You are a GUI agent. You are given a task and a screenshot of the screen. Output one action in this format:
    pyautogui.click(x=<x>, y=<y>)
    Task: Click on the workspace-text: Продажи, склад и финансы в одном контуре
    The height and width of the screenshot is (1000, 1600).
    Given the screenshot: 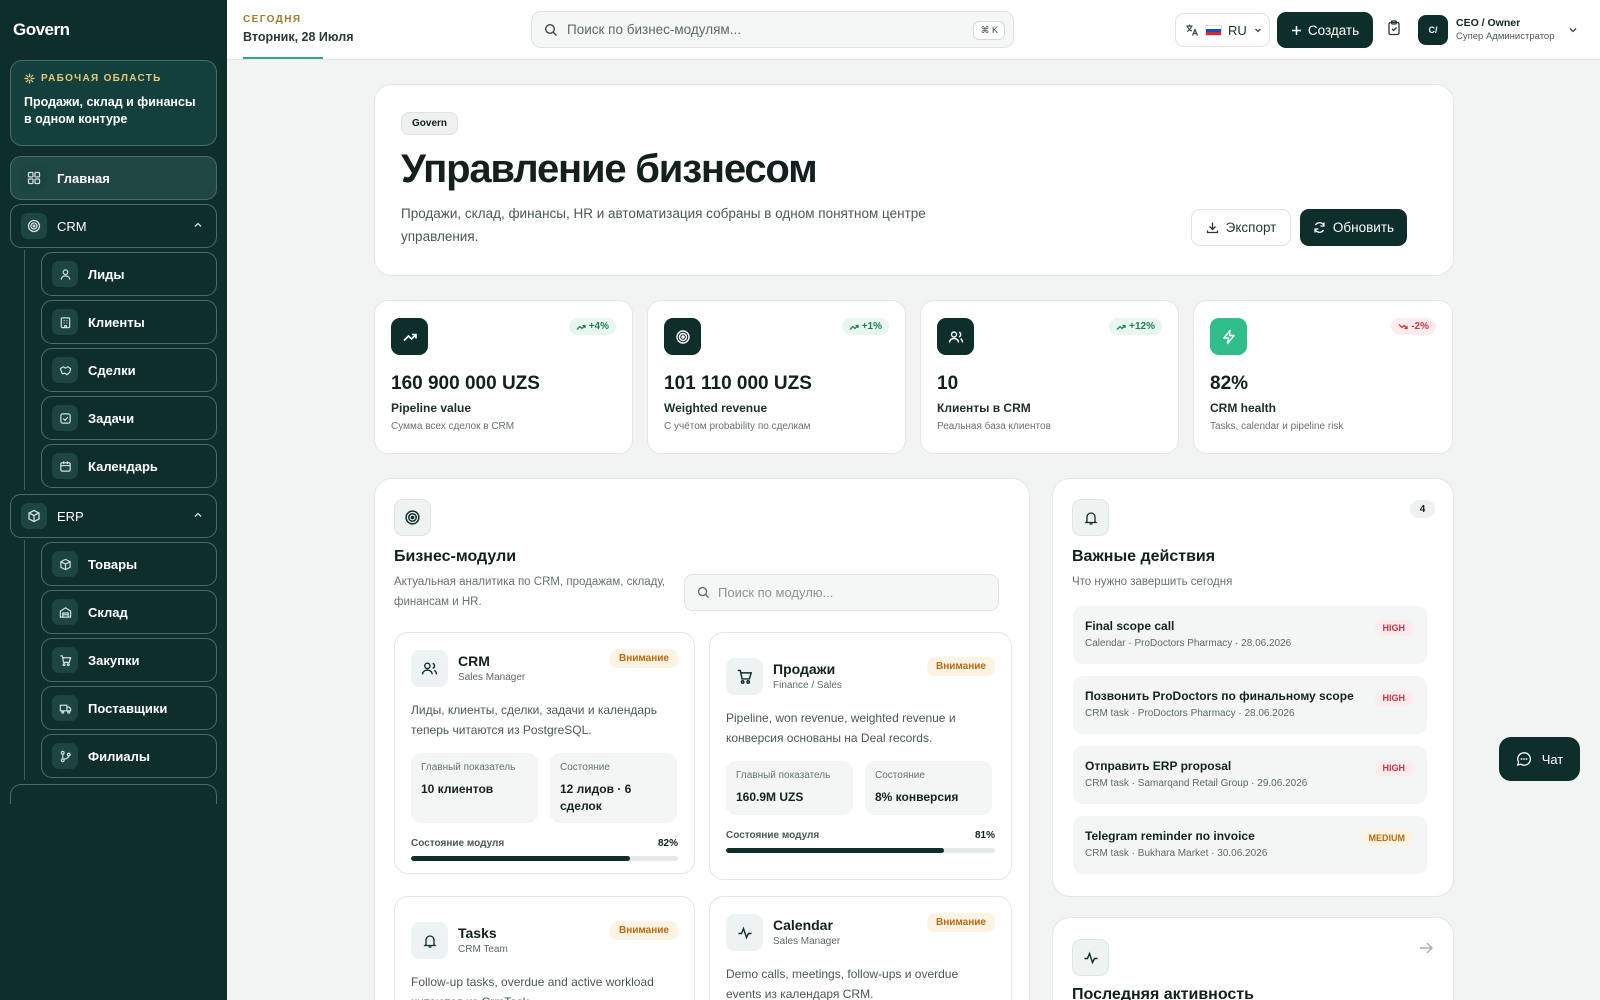 What is the action you would take?
    pyautogui.click(x=110, y=110)
    